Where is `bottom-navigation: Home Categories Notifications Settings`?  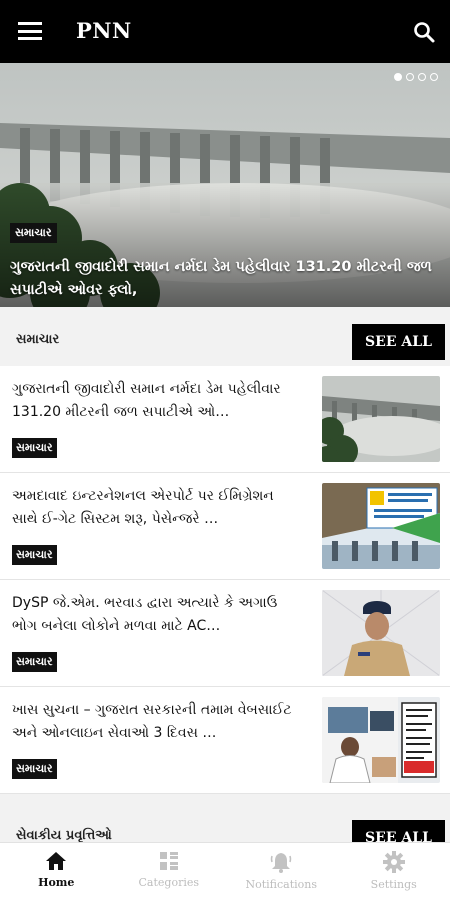
bottom-navigation: Home Categories Notifications Settings is located at coordinates (225, 871).